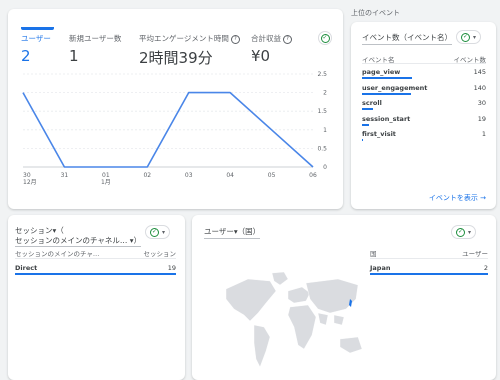 The height and width of the screenshot is (380, 500). Describe the element at coordinates (483, 198) in the screenshot. I see `arrow-right-icon: →` at that location.